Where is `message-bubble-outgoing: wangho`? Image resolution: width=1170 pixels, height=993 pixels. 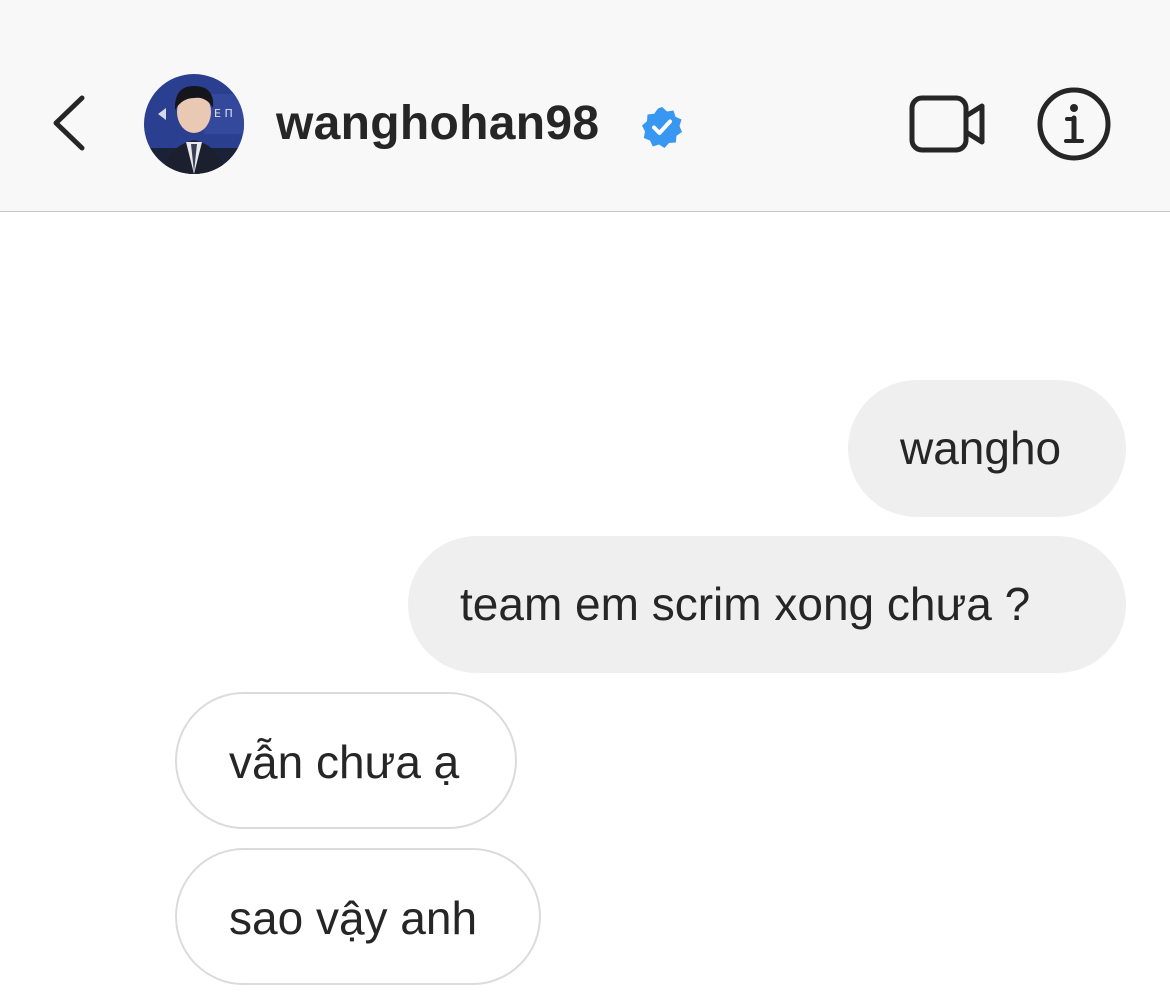 message-bubble-outgoing: wangho is located at coordinates (987, 448).